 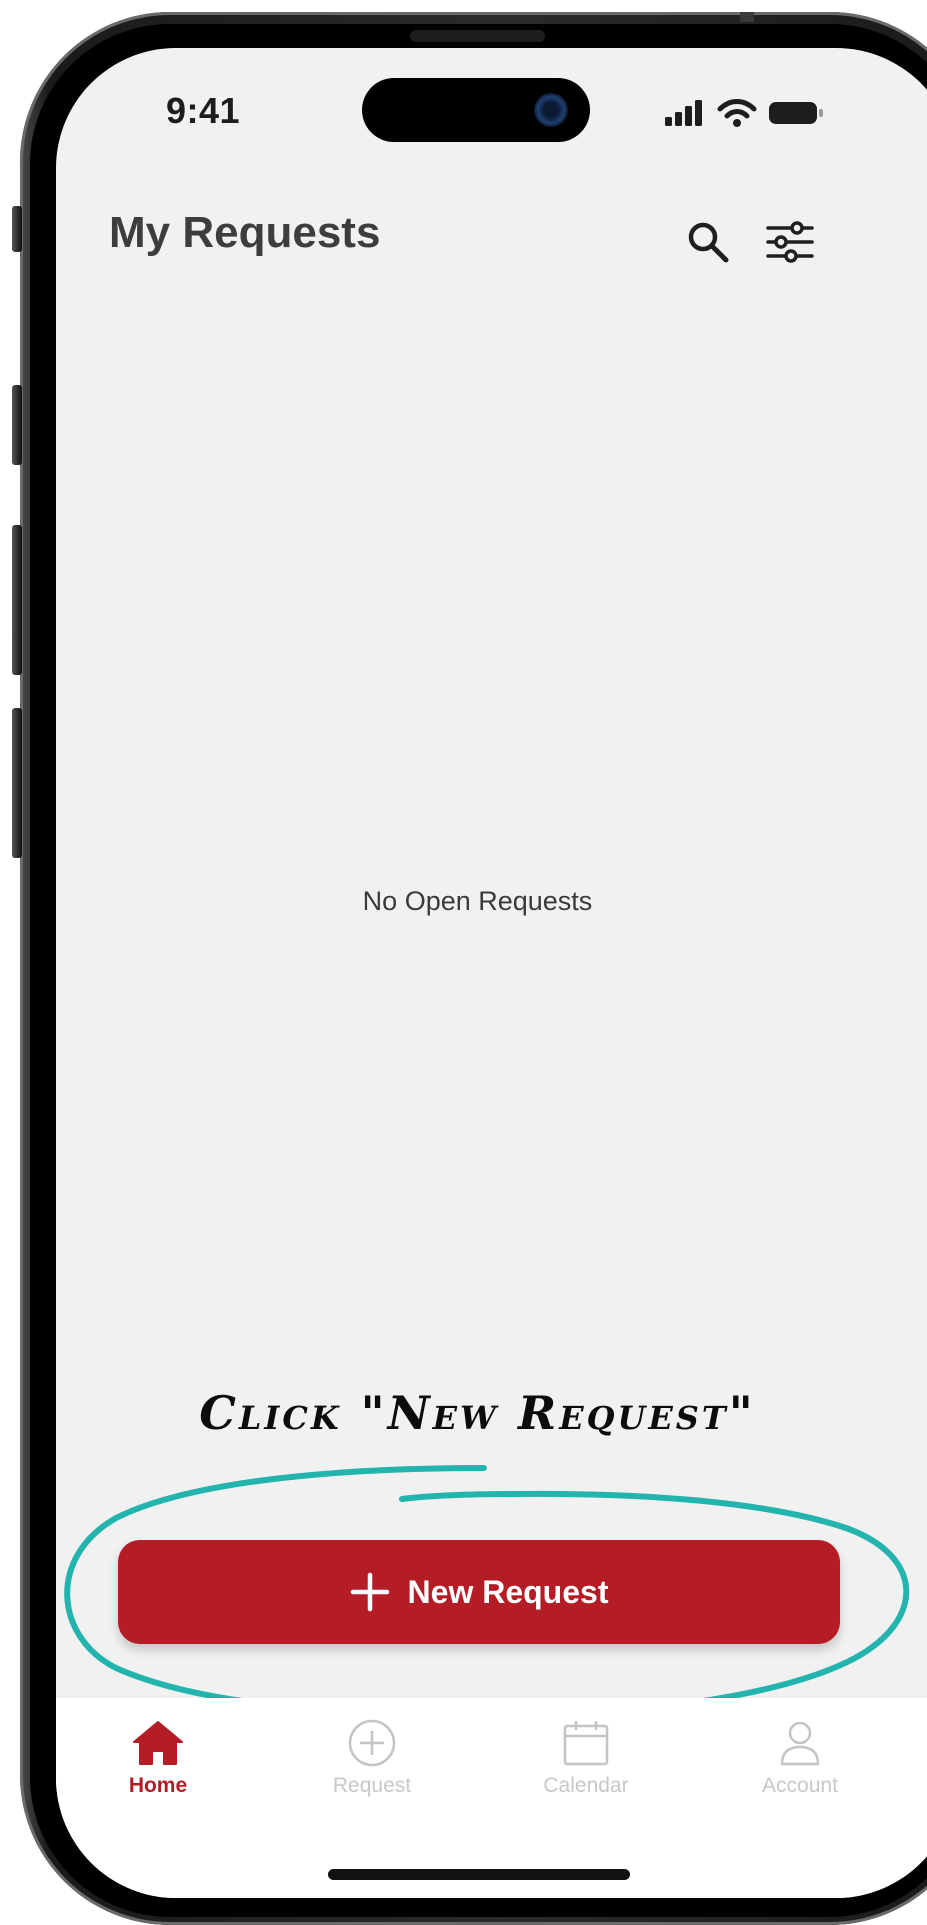 What do you see at coordinates (747, 17) in the screenshot?
I see `antenna-band` at bounding box center [747, 17].